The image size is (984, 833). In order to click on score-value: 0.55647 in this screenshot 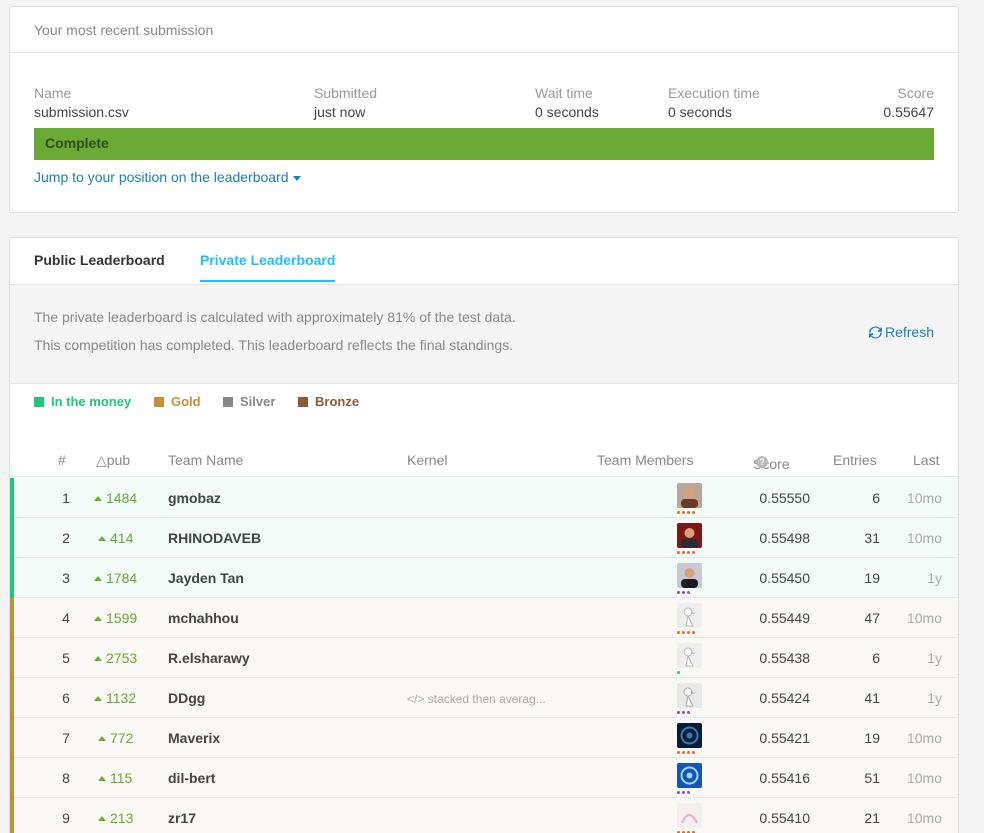, I will do `click(908, 112)`.